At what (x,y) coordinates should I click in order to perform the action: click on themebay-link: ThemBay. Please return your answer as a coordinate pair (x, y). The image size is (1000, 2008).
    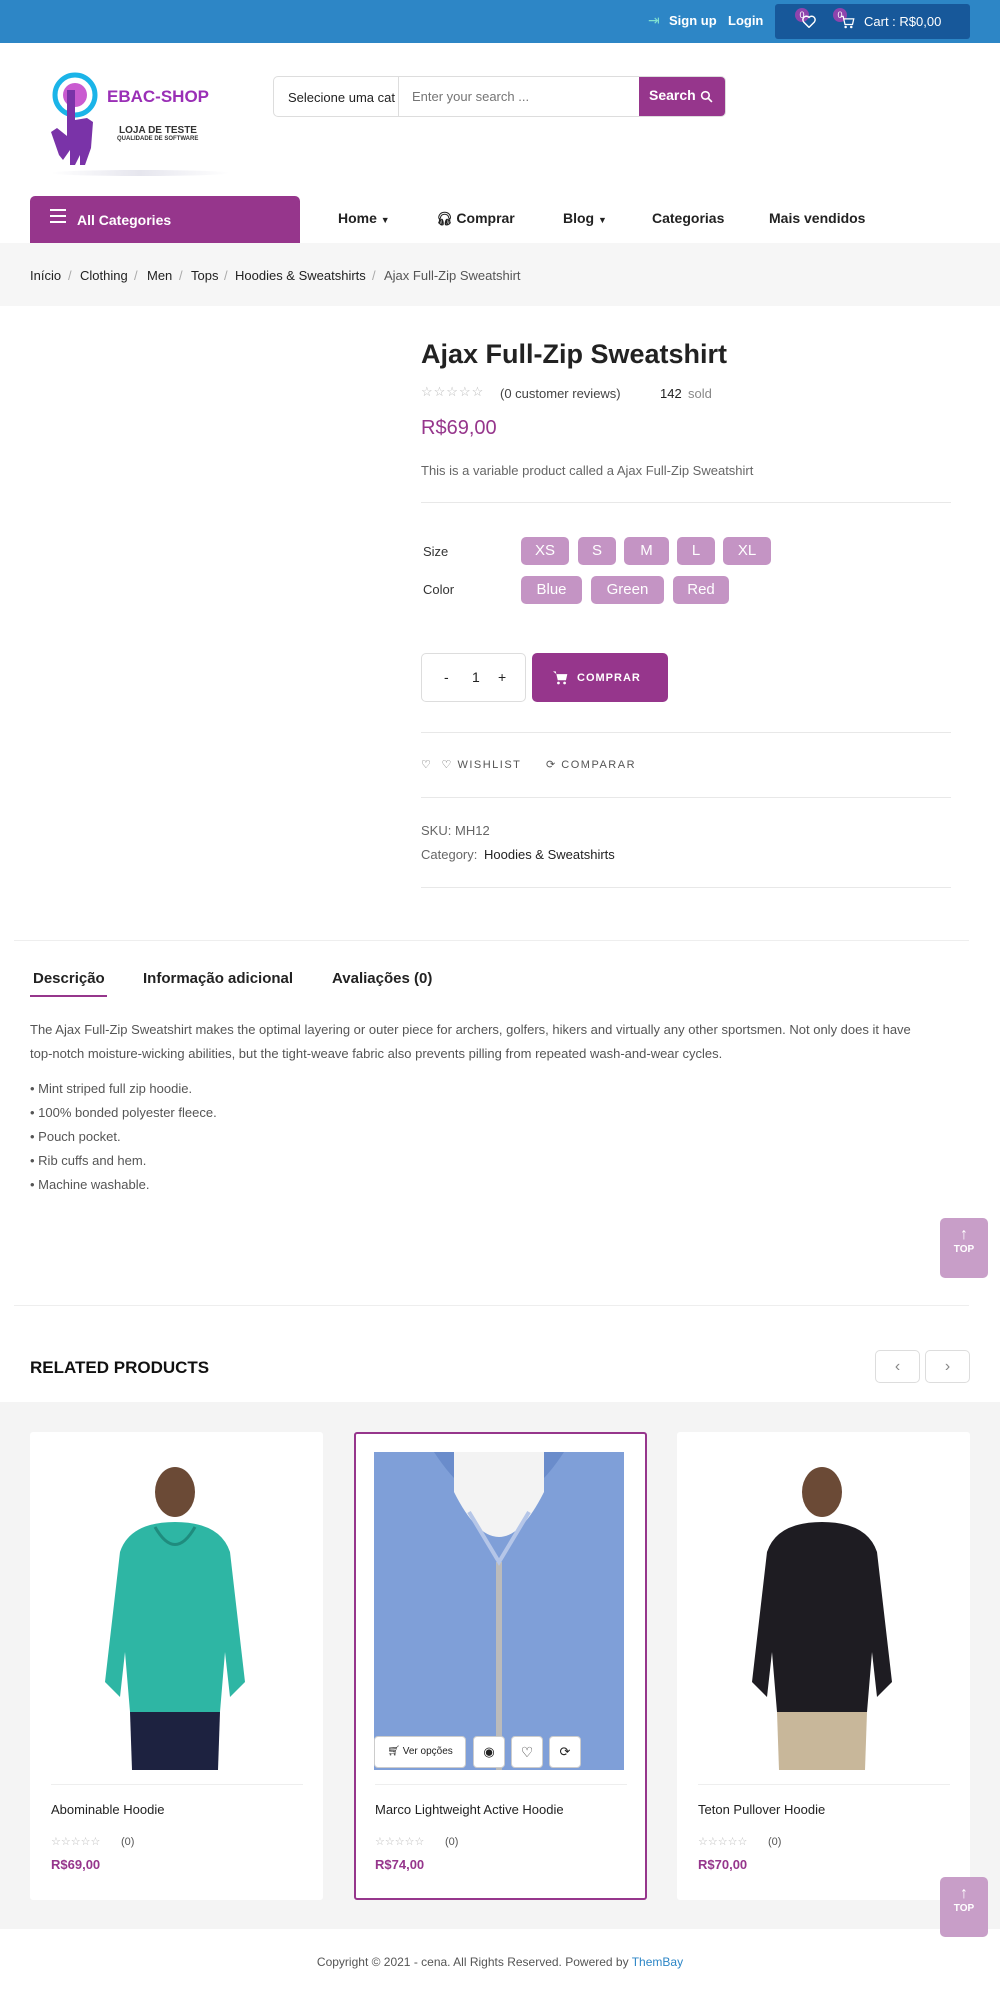
    Looking at the image, I should click on (657, 1962).